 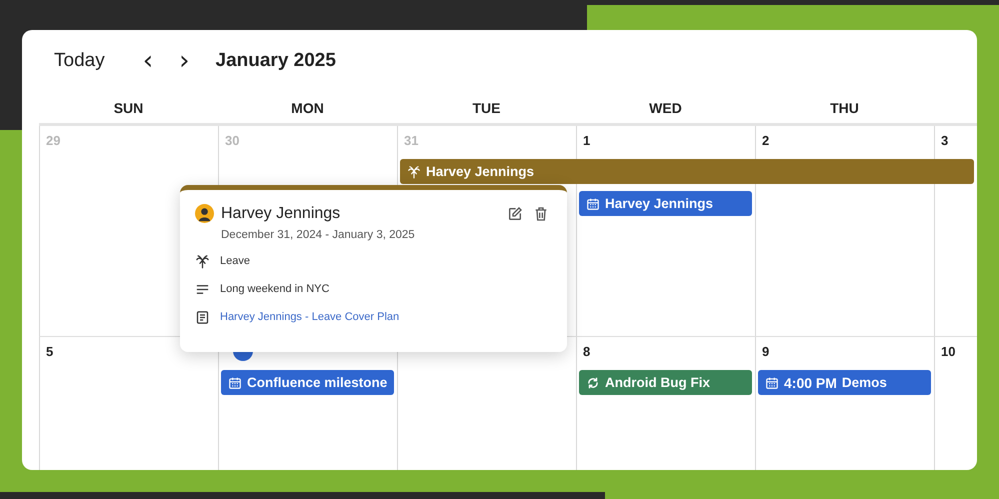 I want to click on day-number: 9, so click(x=766, y=351).